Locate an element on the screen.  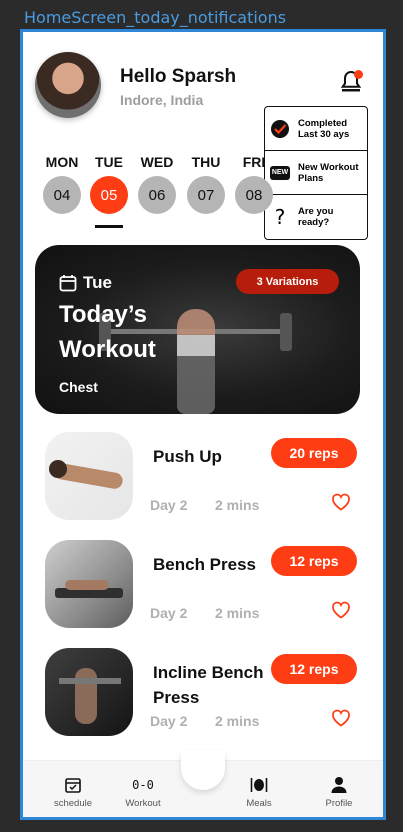
calendar-icon is located at coordinates (68, 283).